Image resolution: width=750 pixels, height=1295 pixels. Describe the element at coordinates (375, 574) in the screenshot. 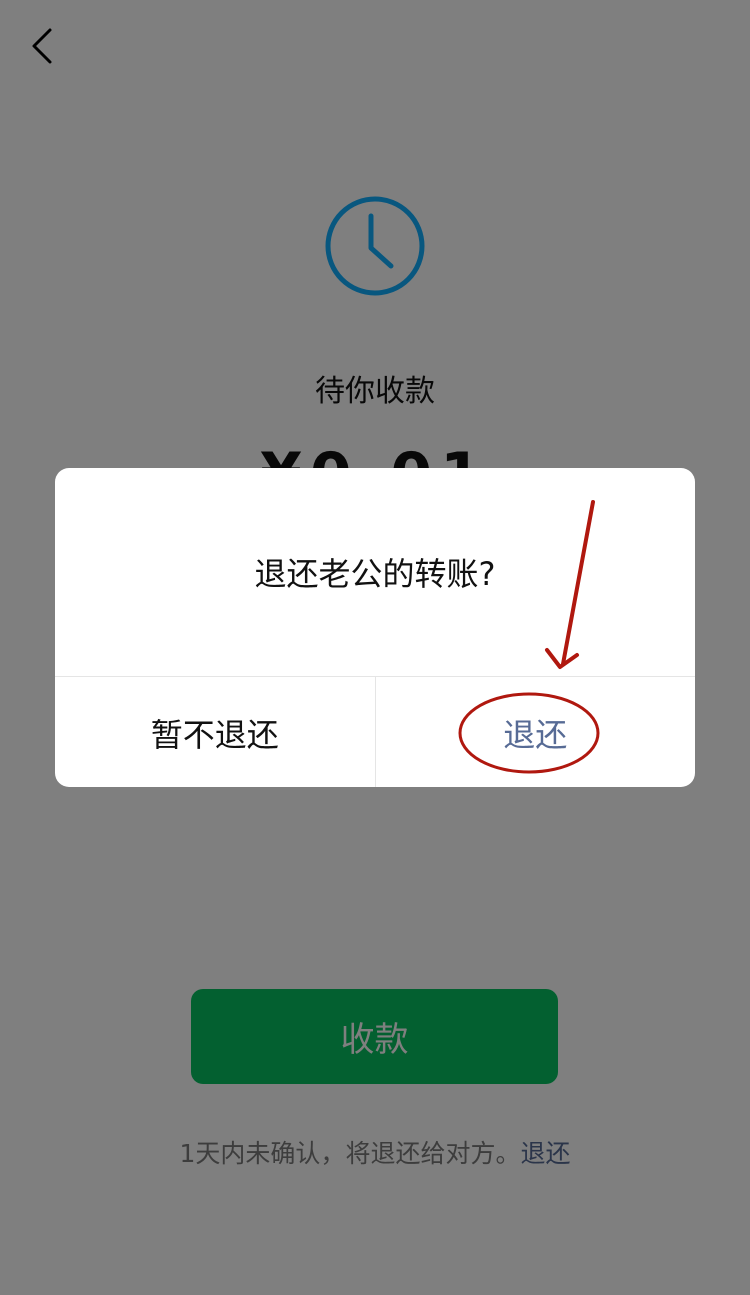

I see `dialog-title: 退还老公的转账?` at that location.